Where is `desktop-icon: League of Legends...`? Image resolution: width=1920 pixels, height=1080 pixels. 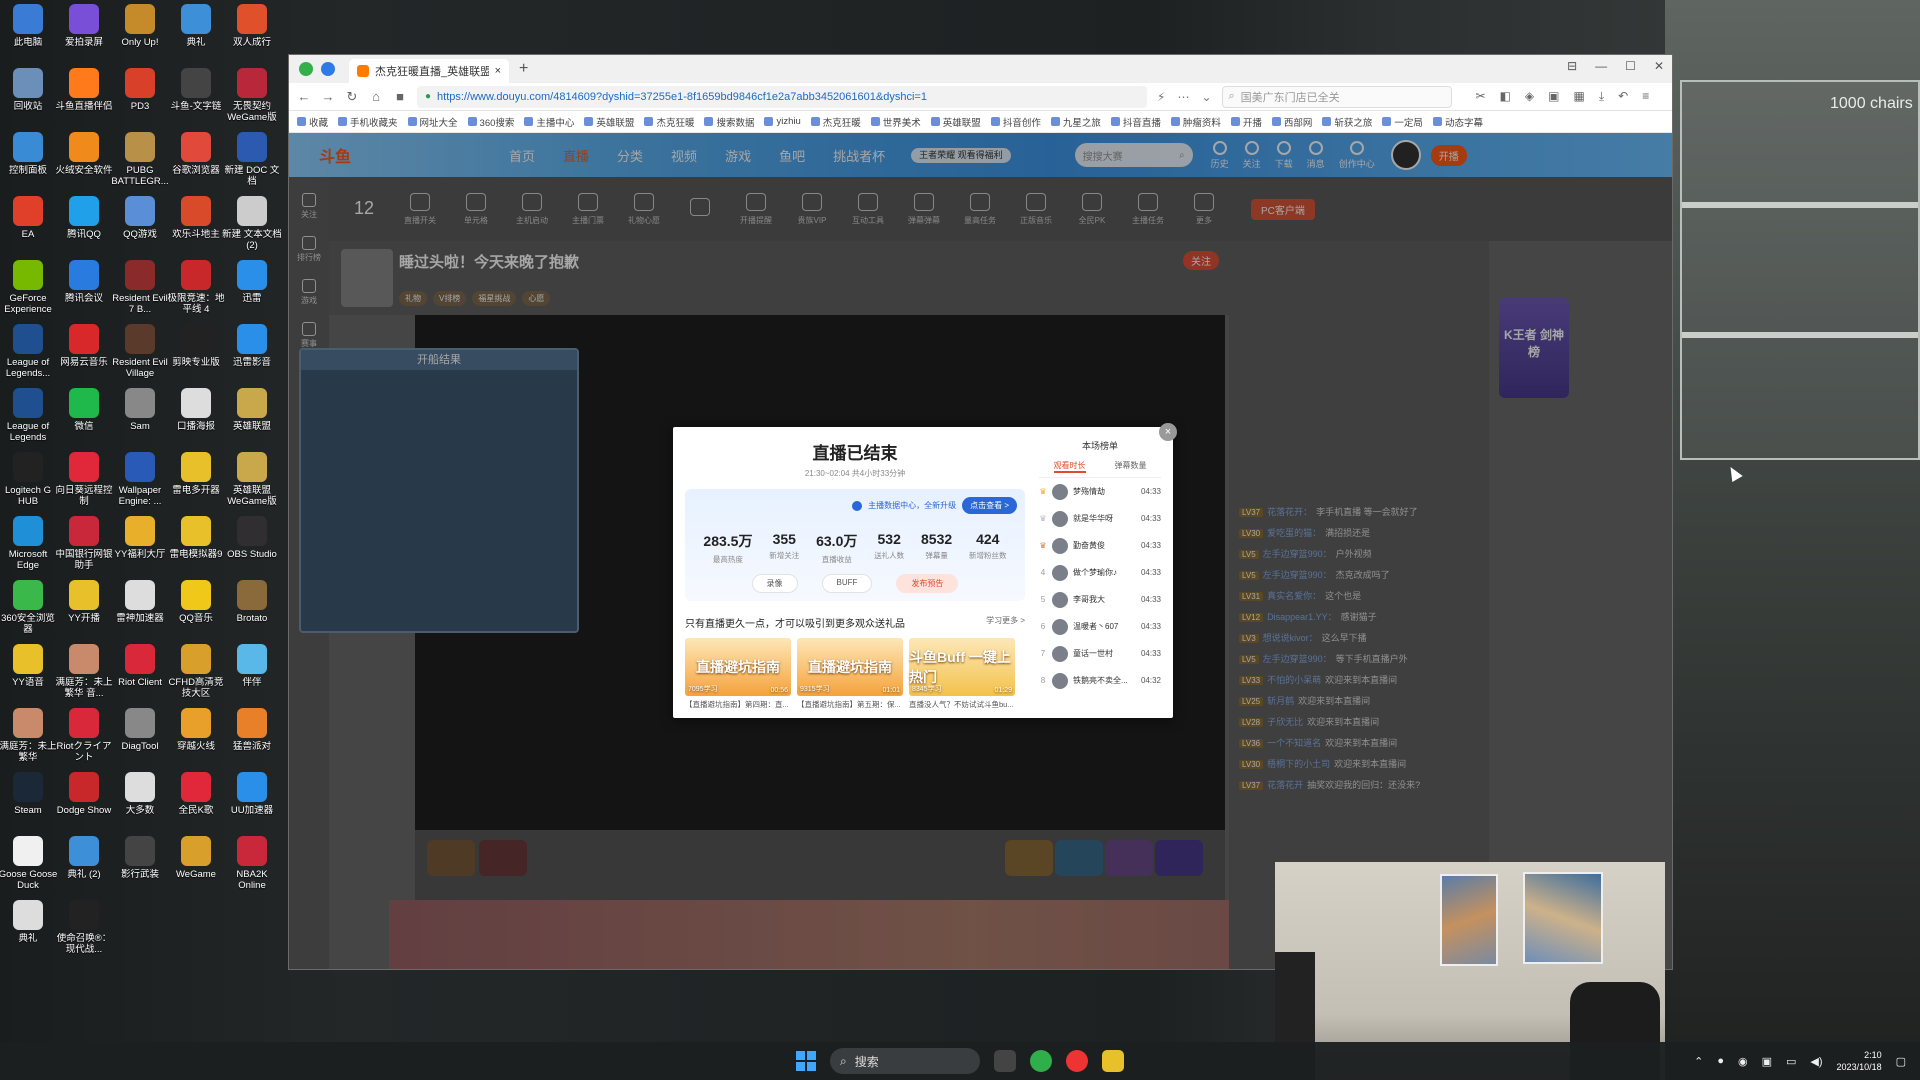 desktop-icon: League of Legends... is located at coordinates (29, 351).